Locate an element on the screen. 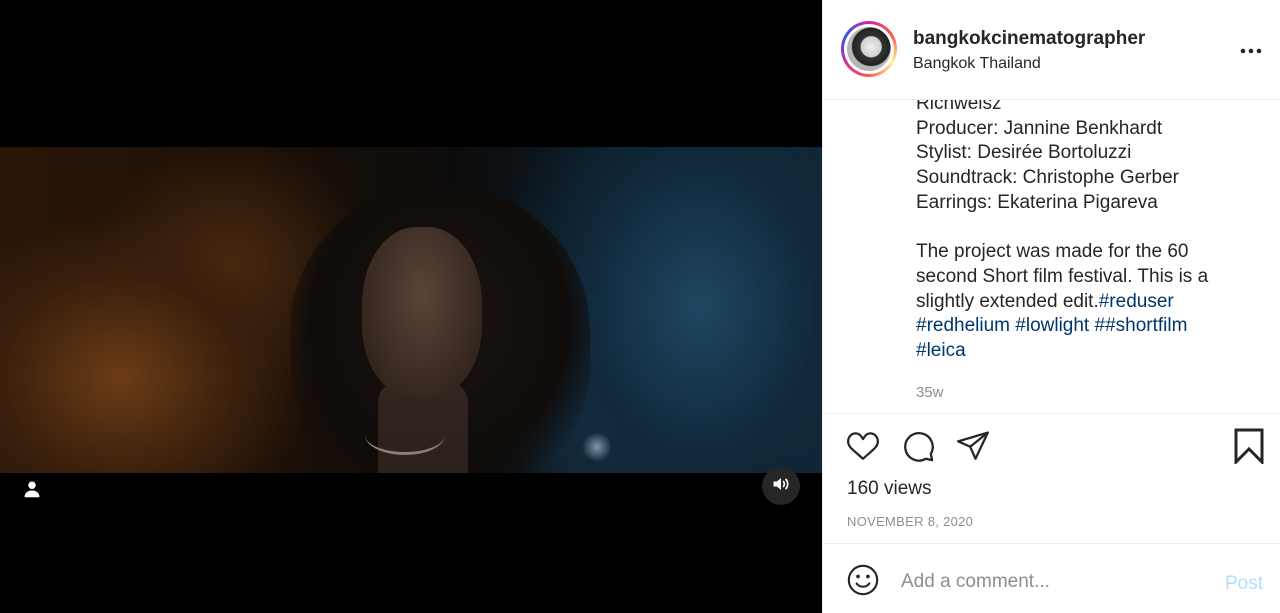 Image resolution: width=1280 pixels, height=613 pixels. caption-line: #redhelium #lowlight ##shortfilm is located at coordinates (1086, 326).